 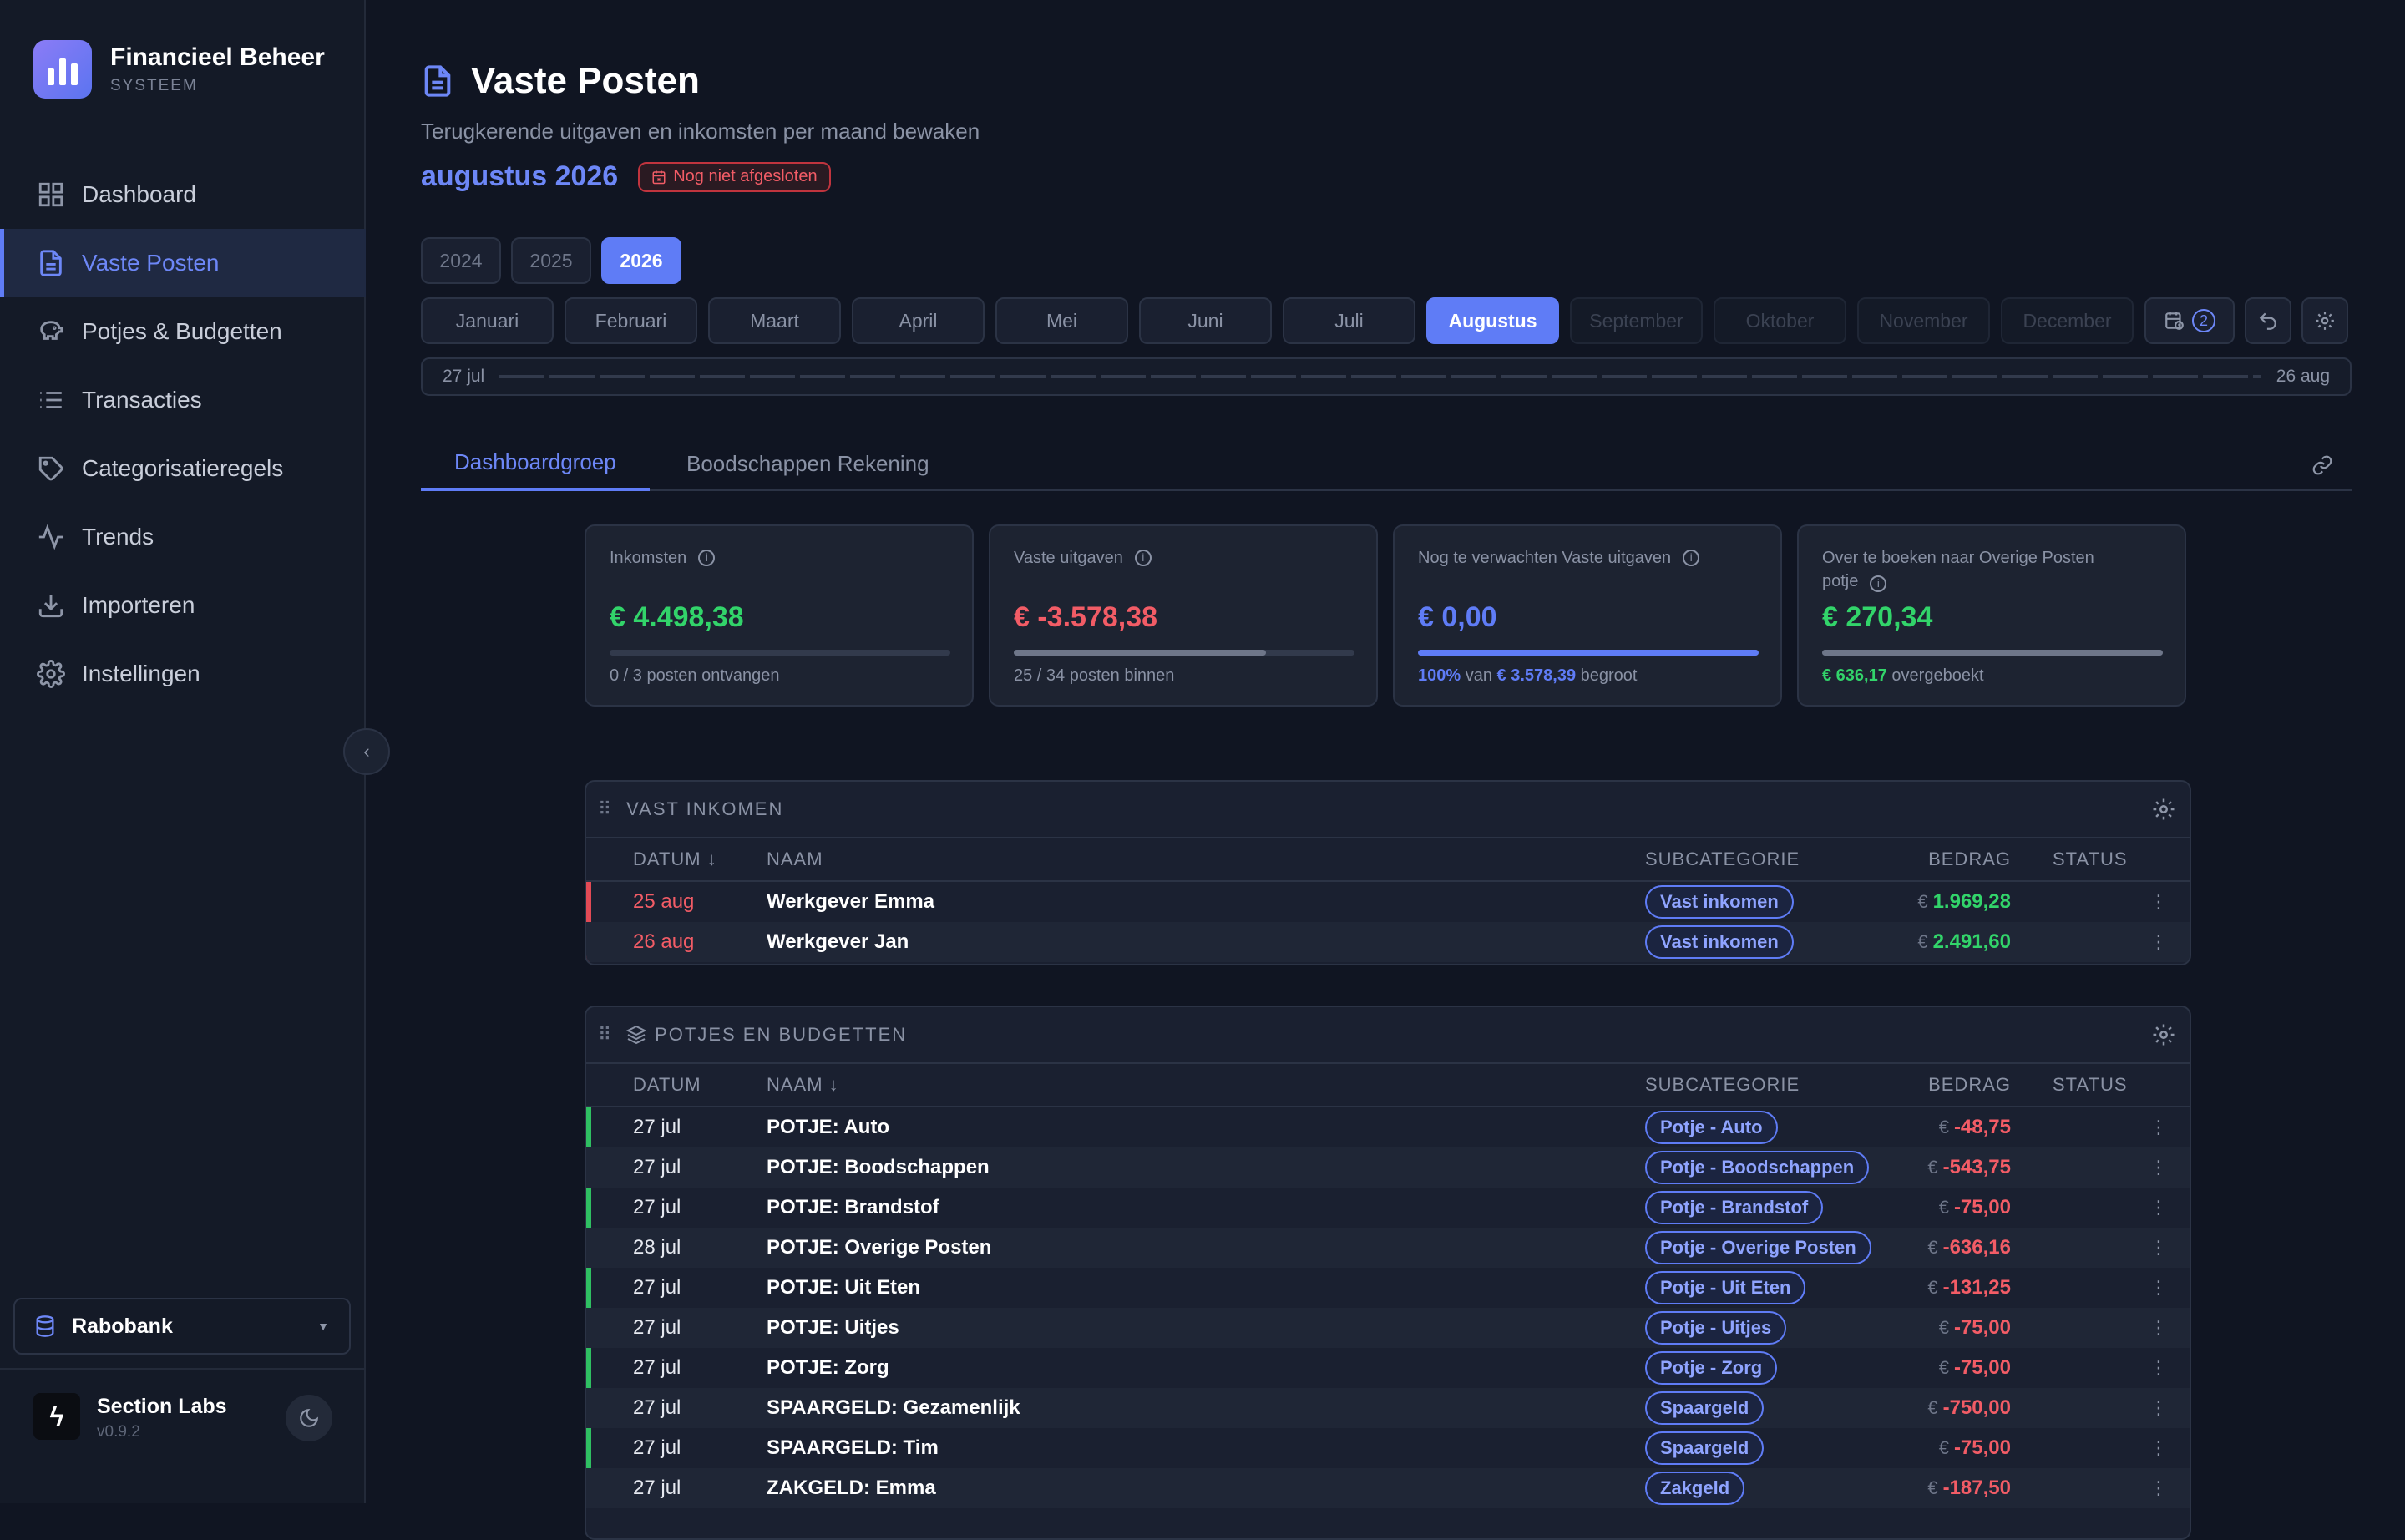 What do you see at coordinates (2189, 320) in the screenshot?
I see `pending-items-button: 2` at bounding box center [2189, 320].